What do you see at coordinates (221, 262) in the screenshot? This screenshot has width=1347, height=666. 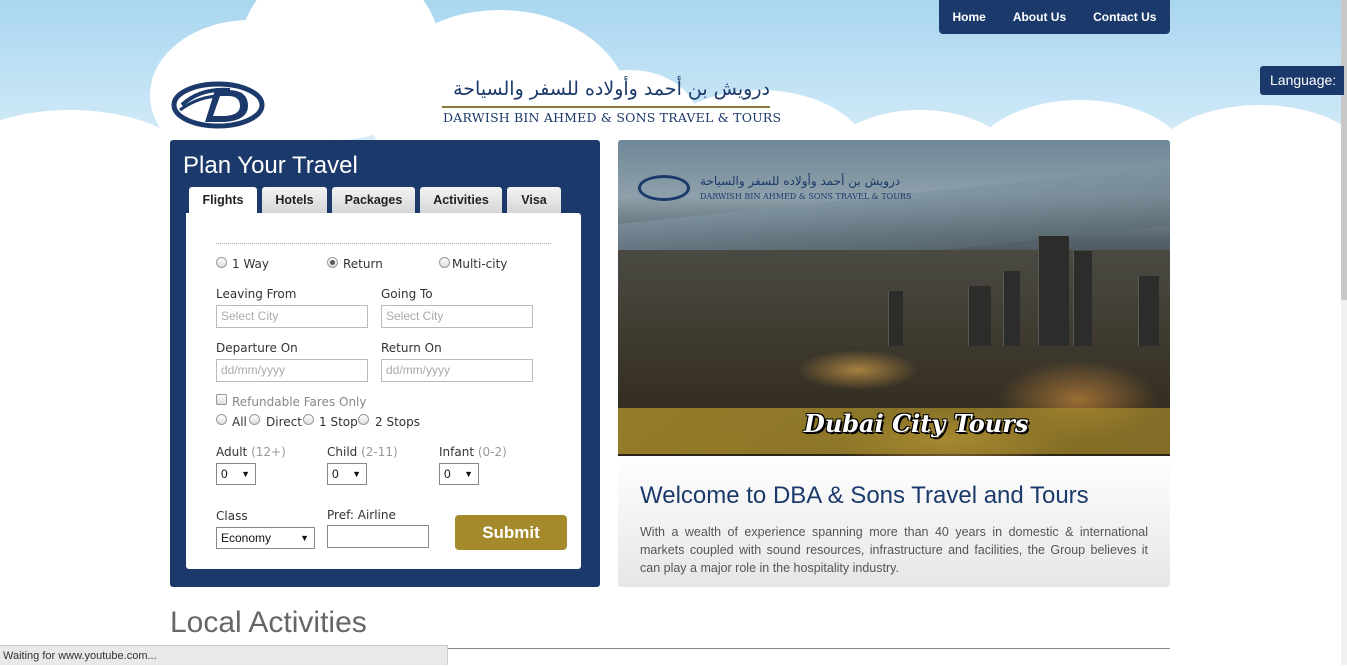 I see `trip-one-way-radio` at bounding box center [221, 262].